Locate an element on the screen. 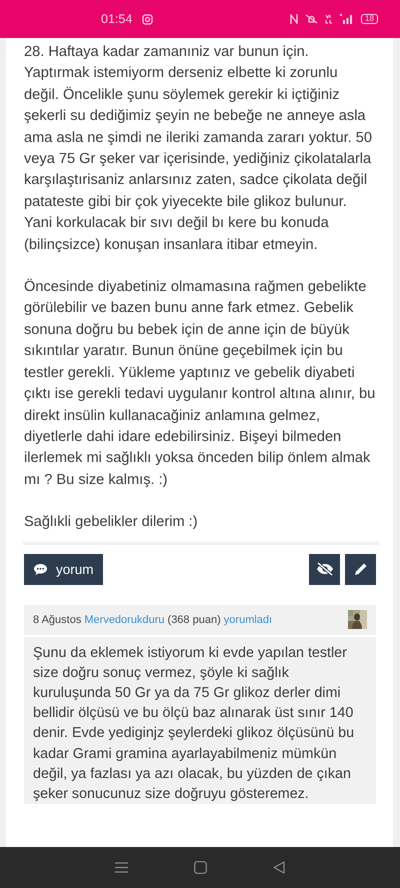 The width and height of the screenshot is (400, 888). comment-meta: 8 Ağustos Mervedorukduru (368 puan) yorumladı is located at coordinates (152, 620).